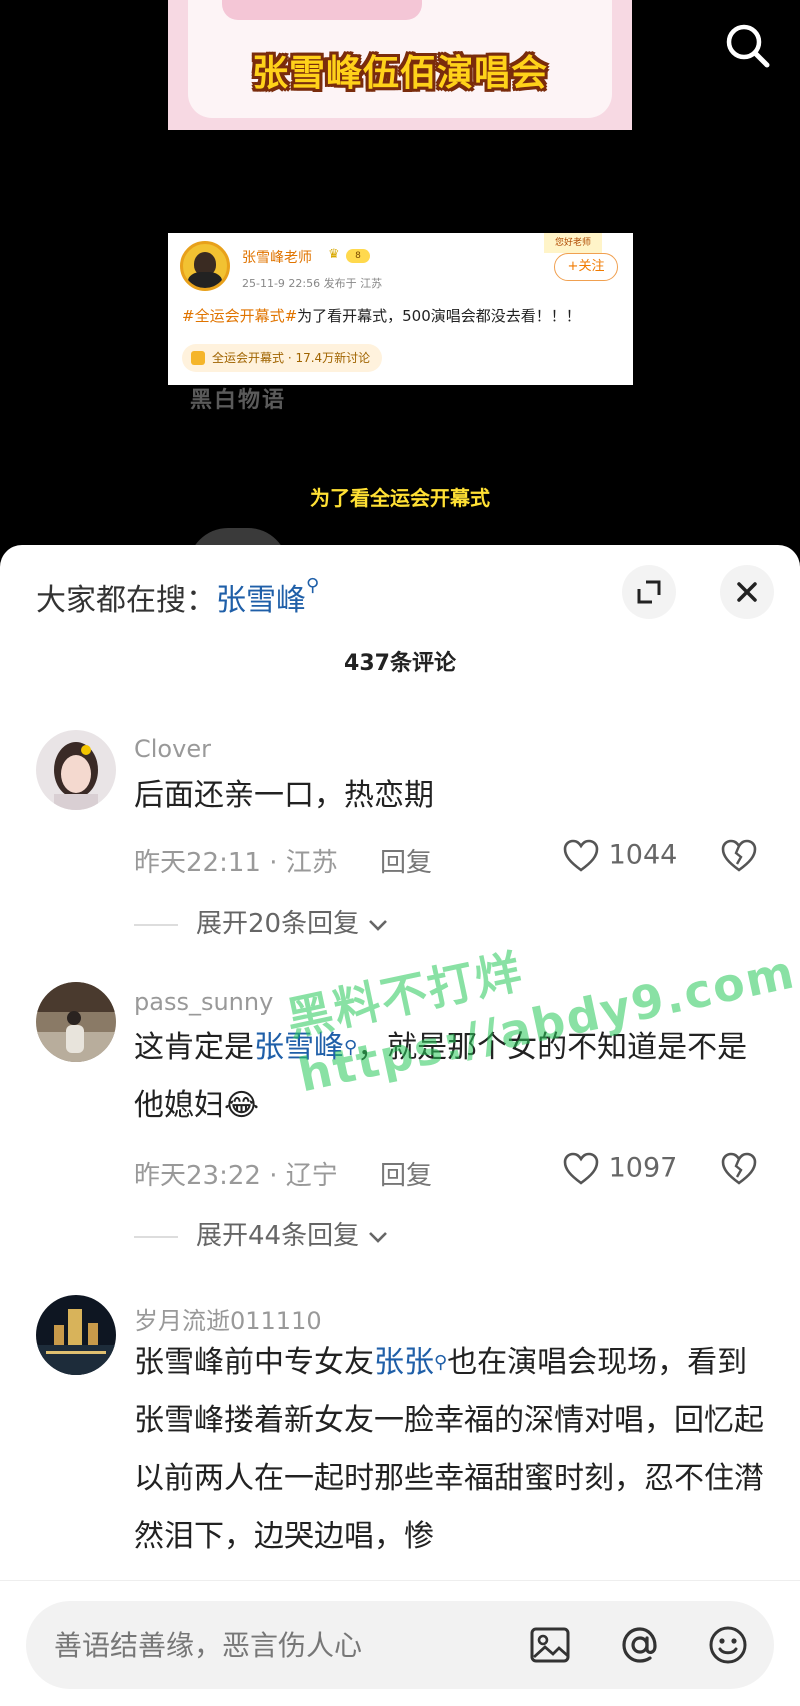  Describe the element at coordinates (261, 600) in the screenshot. I see `trending-term: 张雪峰` at that location.